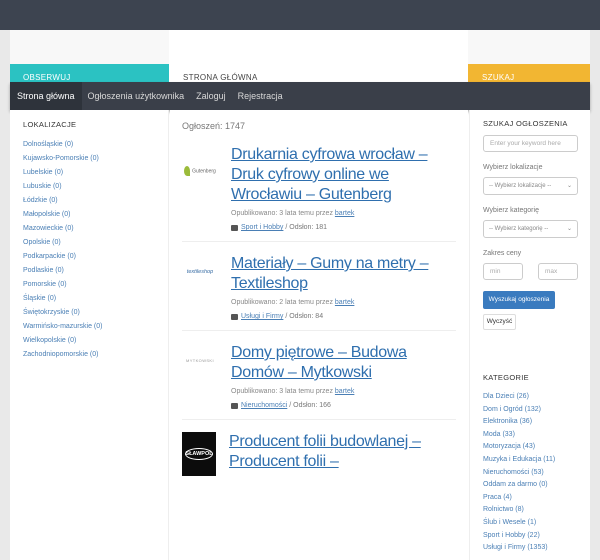 The height and width of the screenshot is (560, 600). I want to click on category-link: Dom i Ogród (132), so click(530, 410).